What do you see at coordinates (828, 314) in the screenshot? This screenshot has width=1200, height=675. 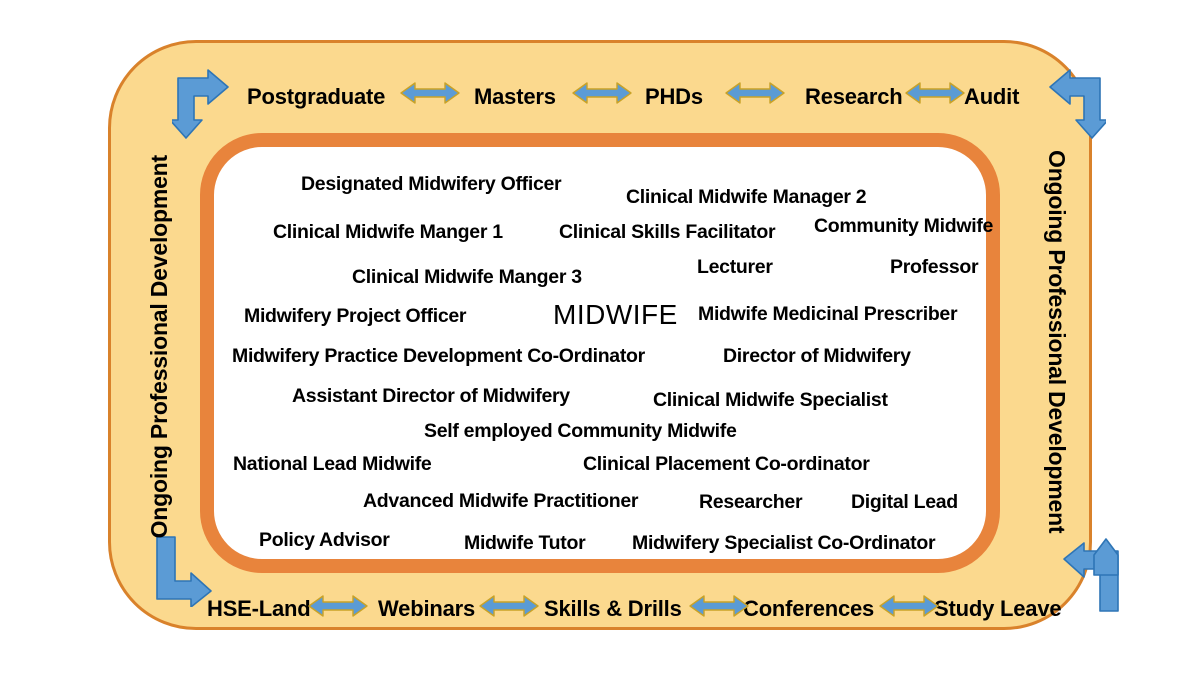 I see `role-label-midwife-medicinal-prescriber: Midwife Medicinal Prescriber` at bounding box center [828, 314].